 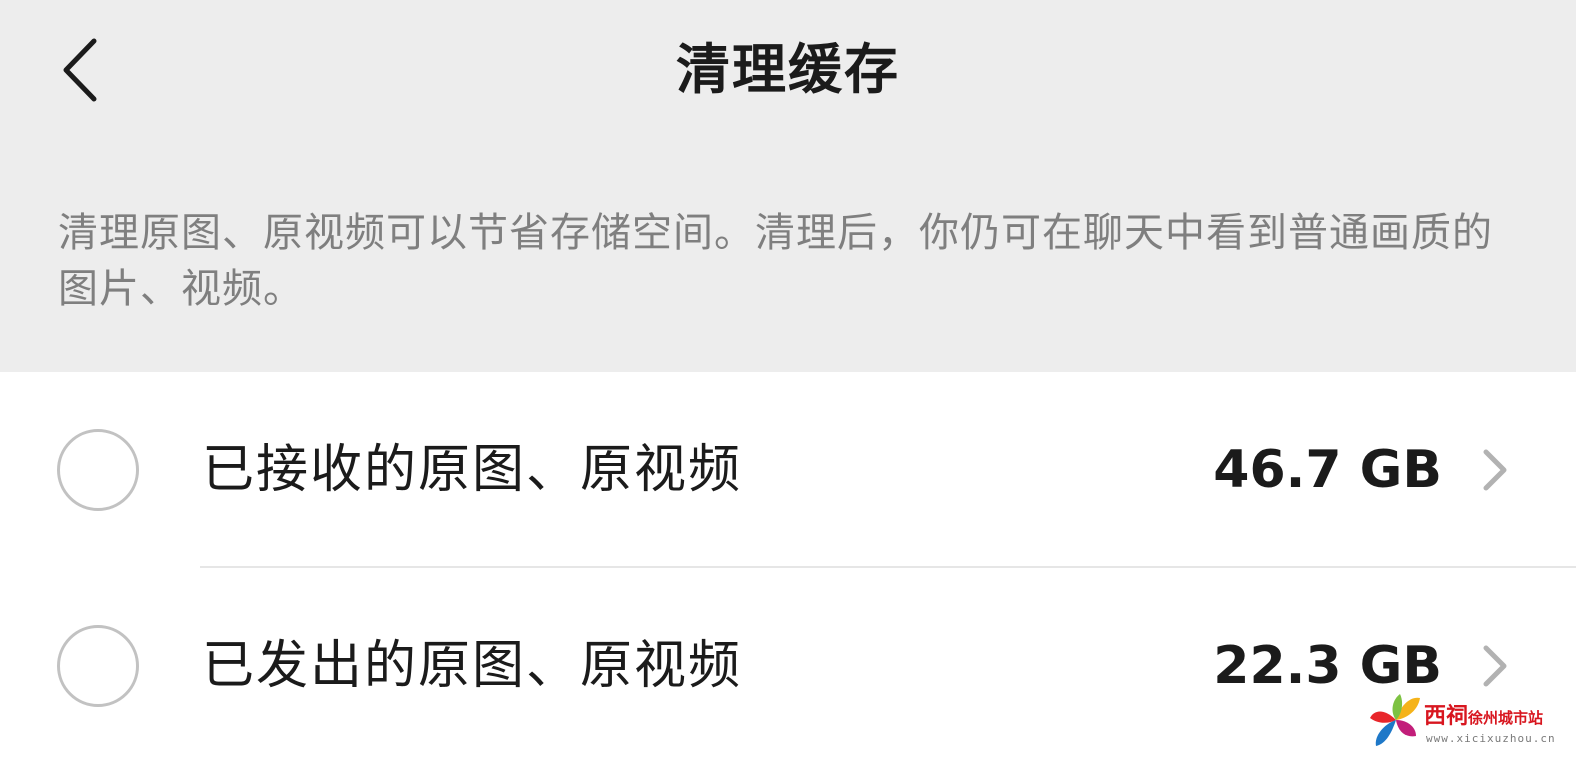 I want to click on item-size: 22.3 GB, so click(x=1327, y=666).